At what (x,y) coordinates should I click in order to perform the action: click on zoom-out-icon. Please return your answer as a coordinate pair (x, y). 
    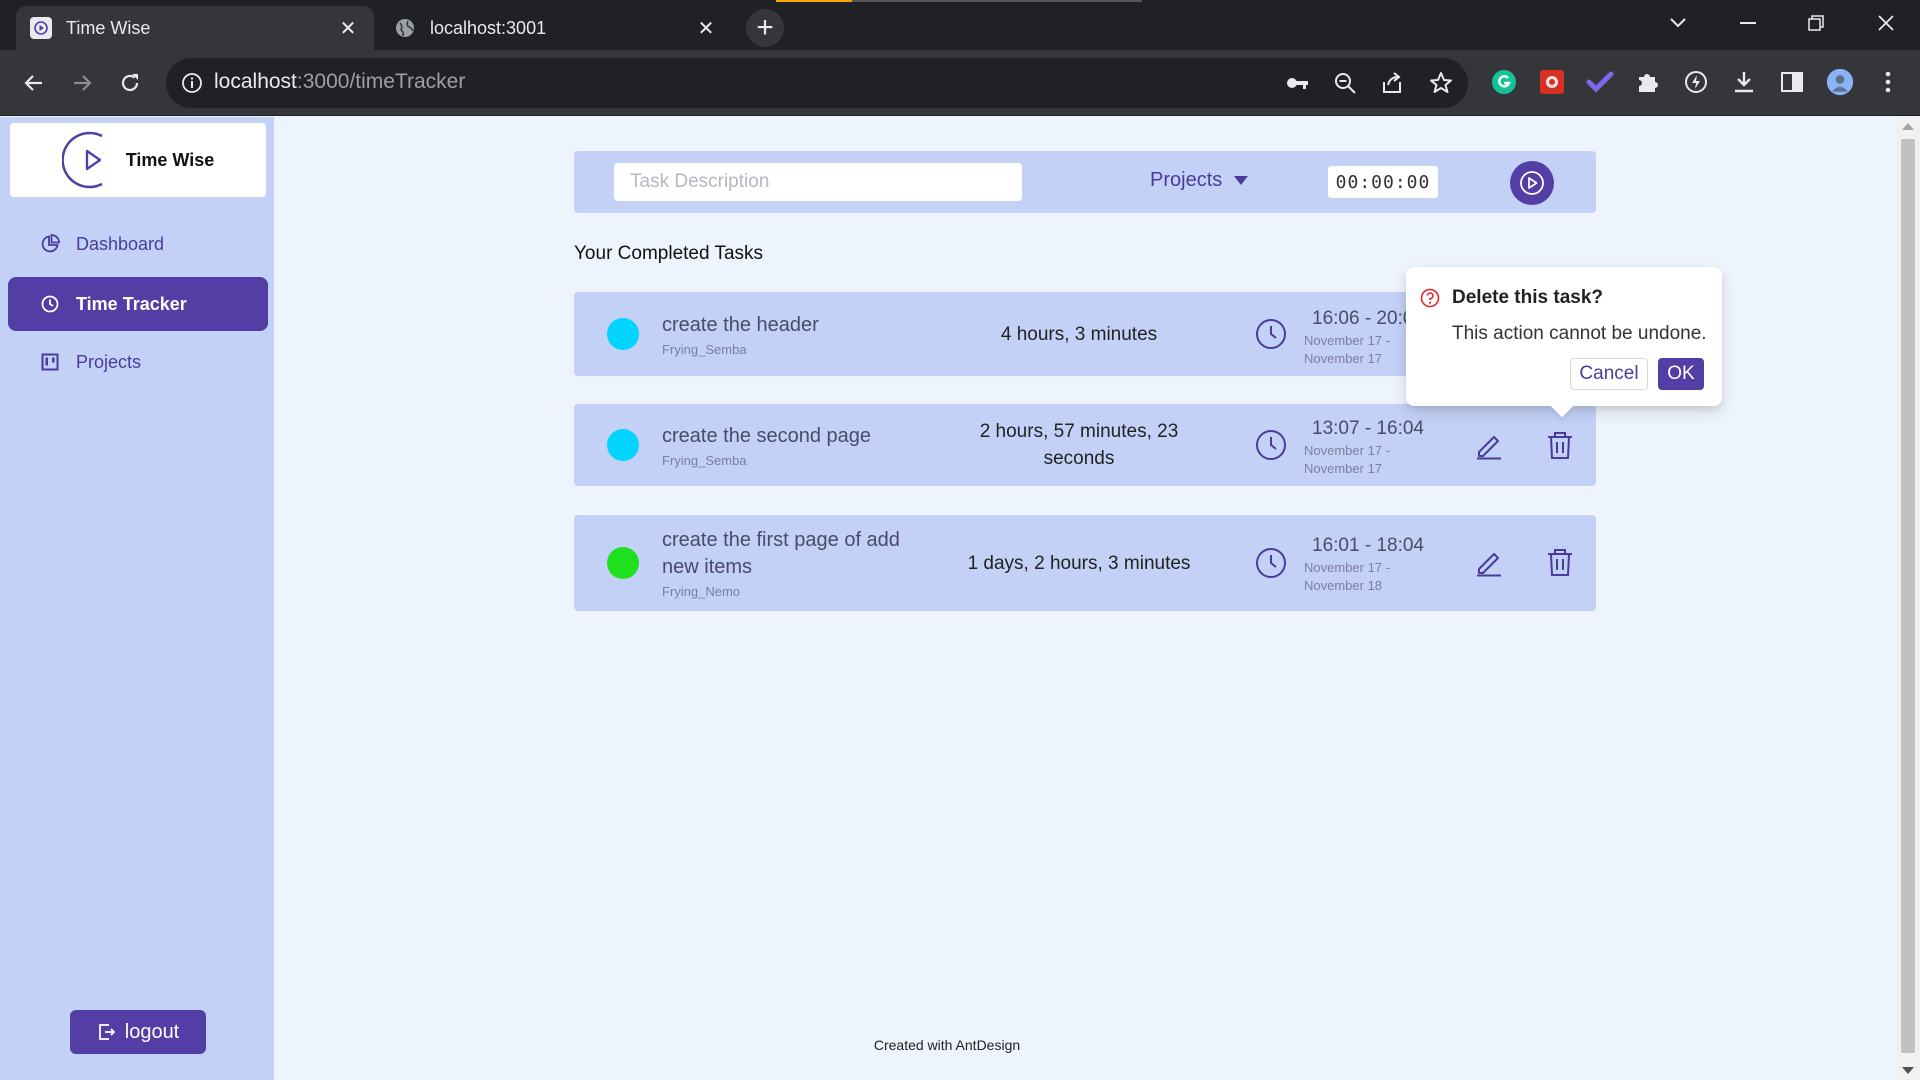
    Looking at the image, I should click on (1345, 83).